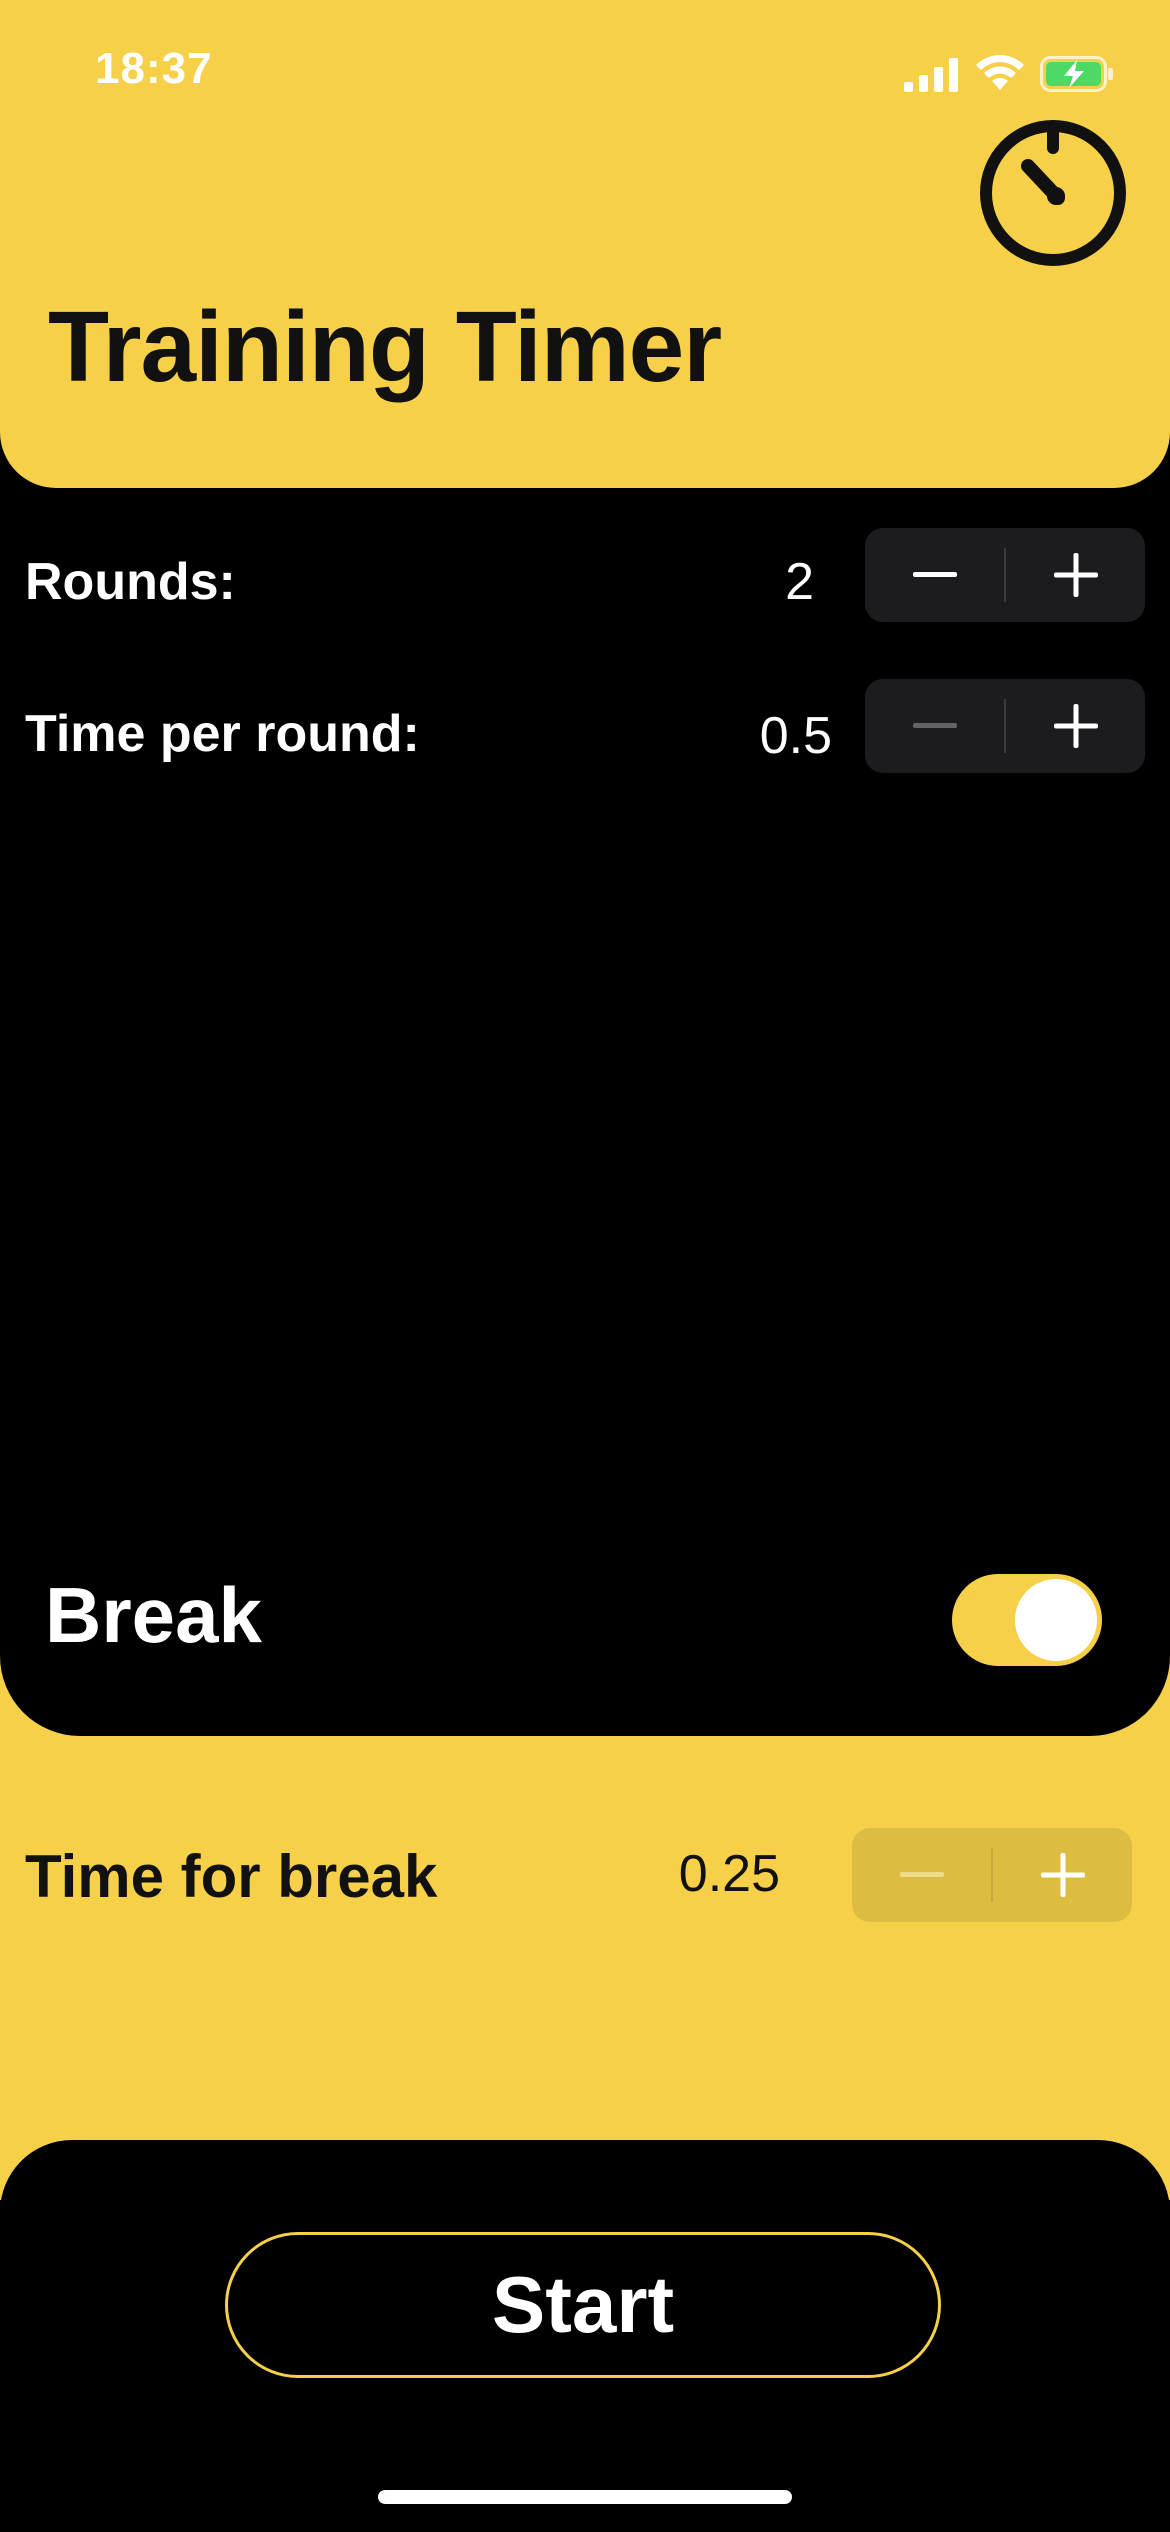 The image size is (1170, 2532). Describe the element at coordinates (130, 582) in the screenshot. I see `rounds-label: Rounds:` at that location.